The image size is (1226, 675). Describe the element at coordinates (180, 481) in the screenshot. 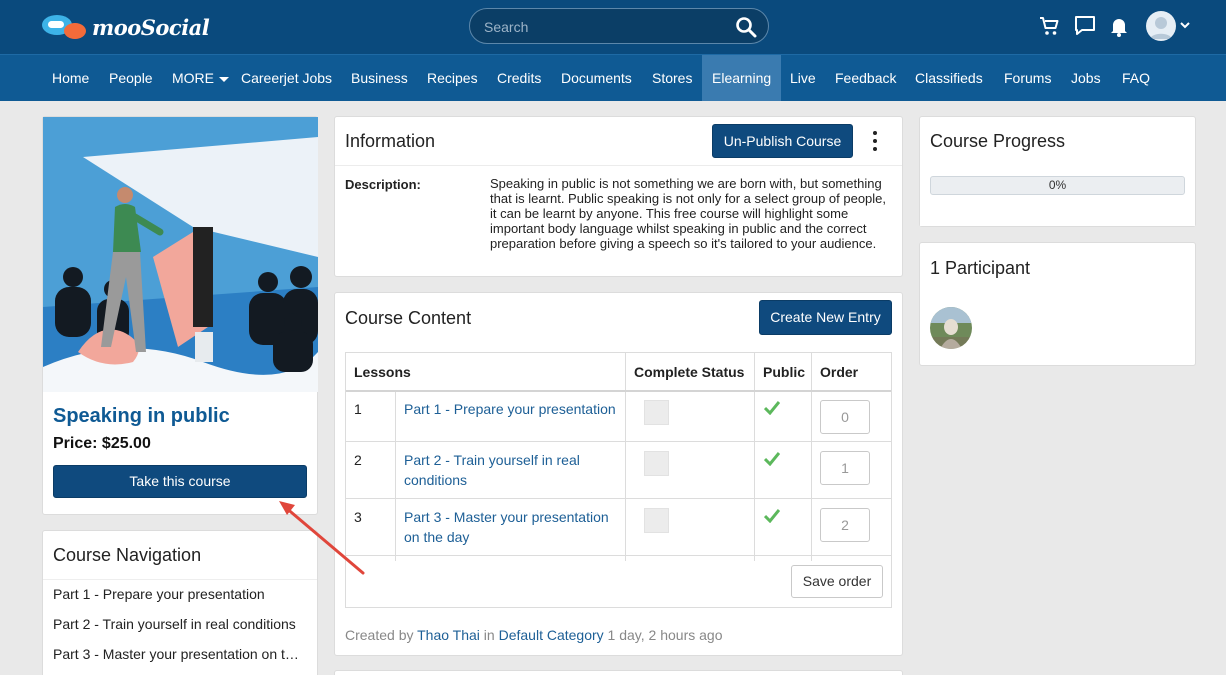

I see `take-course-button: Take this course` at that location.